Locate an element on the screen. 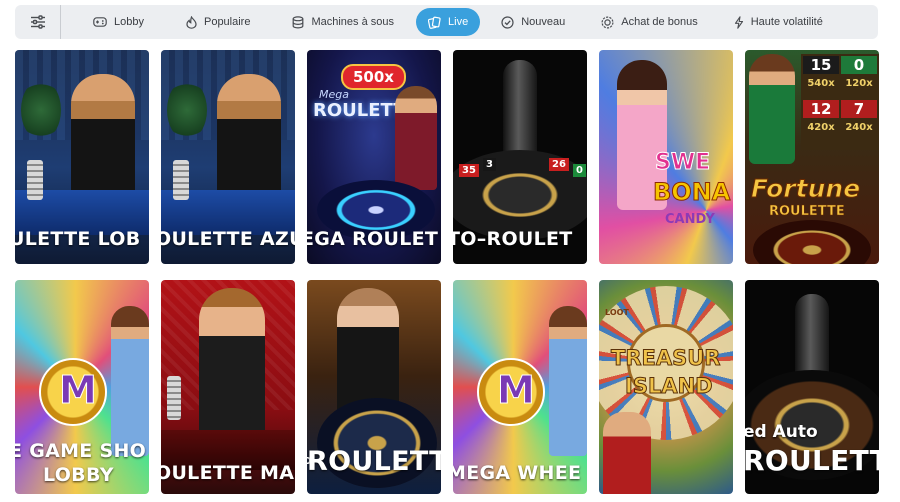 Image resolution: width=900 pixels, height=502 pixels. tab-live: Live is located at coordinates (448, 22).